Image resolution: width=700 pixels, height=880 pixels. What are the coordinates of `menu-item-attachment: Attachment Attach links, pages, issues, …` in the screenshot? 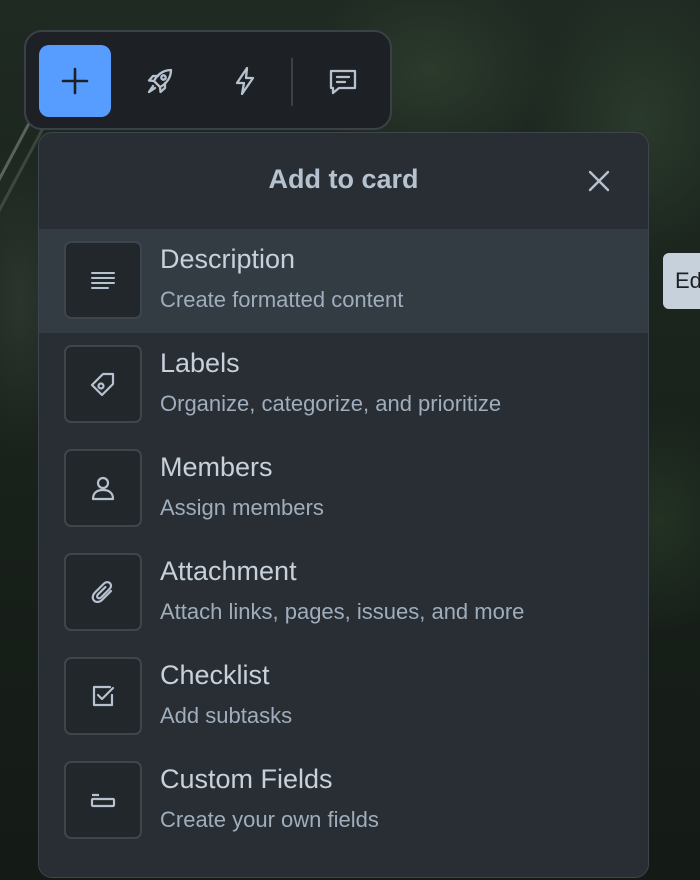 It's located at (343, 593).